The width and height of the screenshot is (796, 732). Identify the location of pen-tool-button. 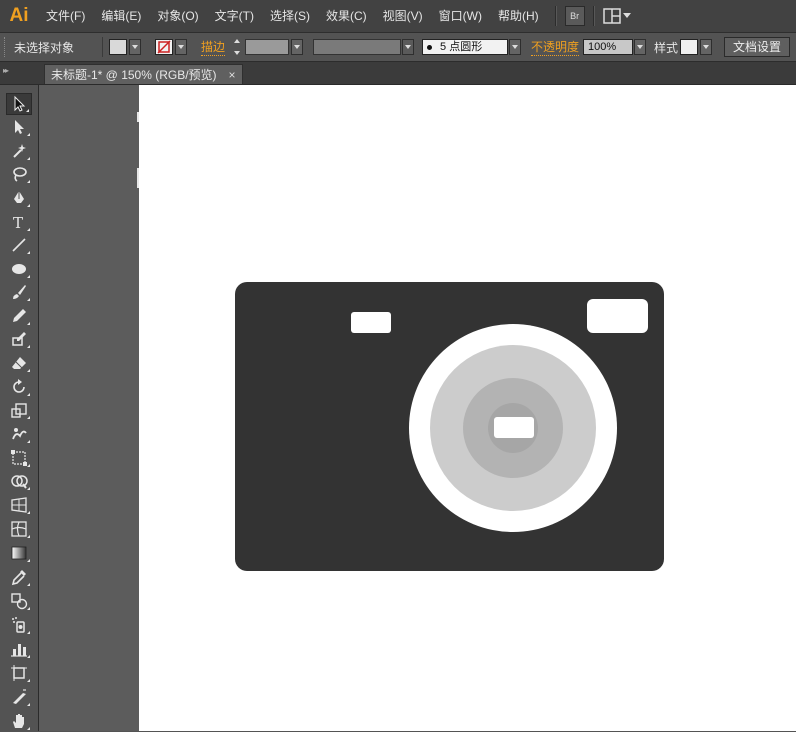
(19, 198).